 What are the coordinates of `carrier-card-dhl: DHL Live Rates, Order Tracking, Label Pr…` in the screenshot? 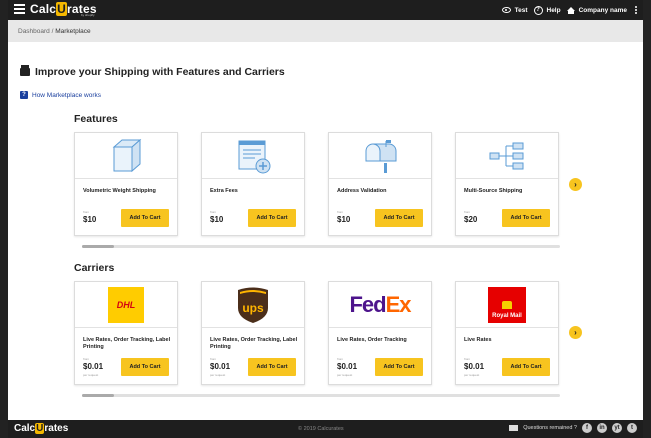 It's located at (126, 333).